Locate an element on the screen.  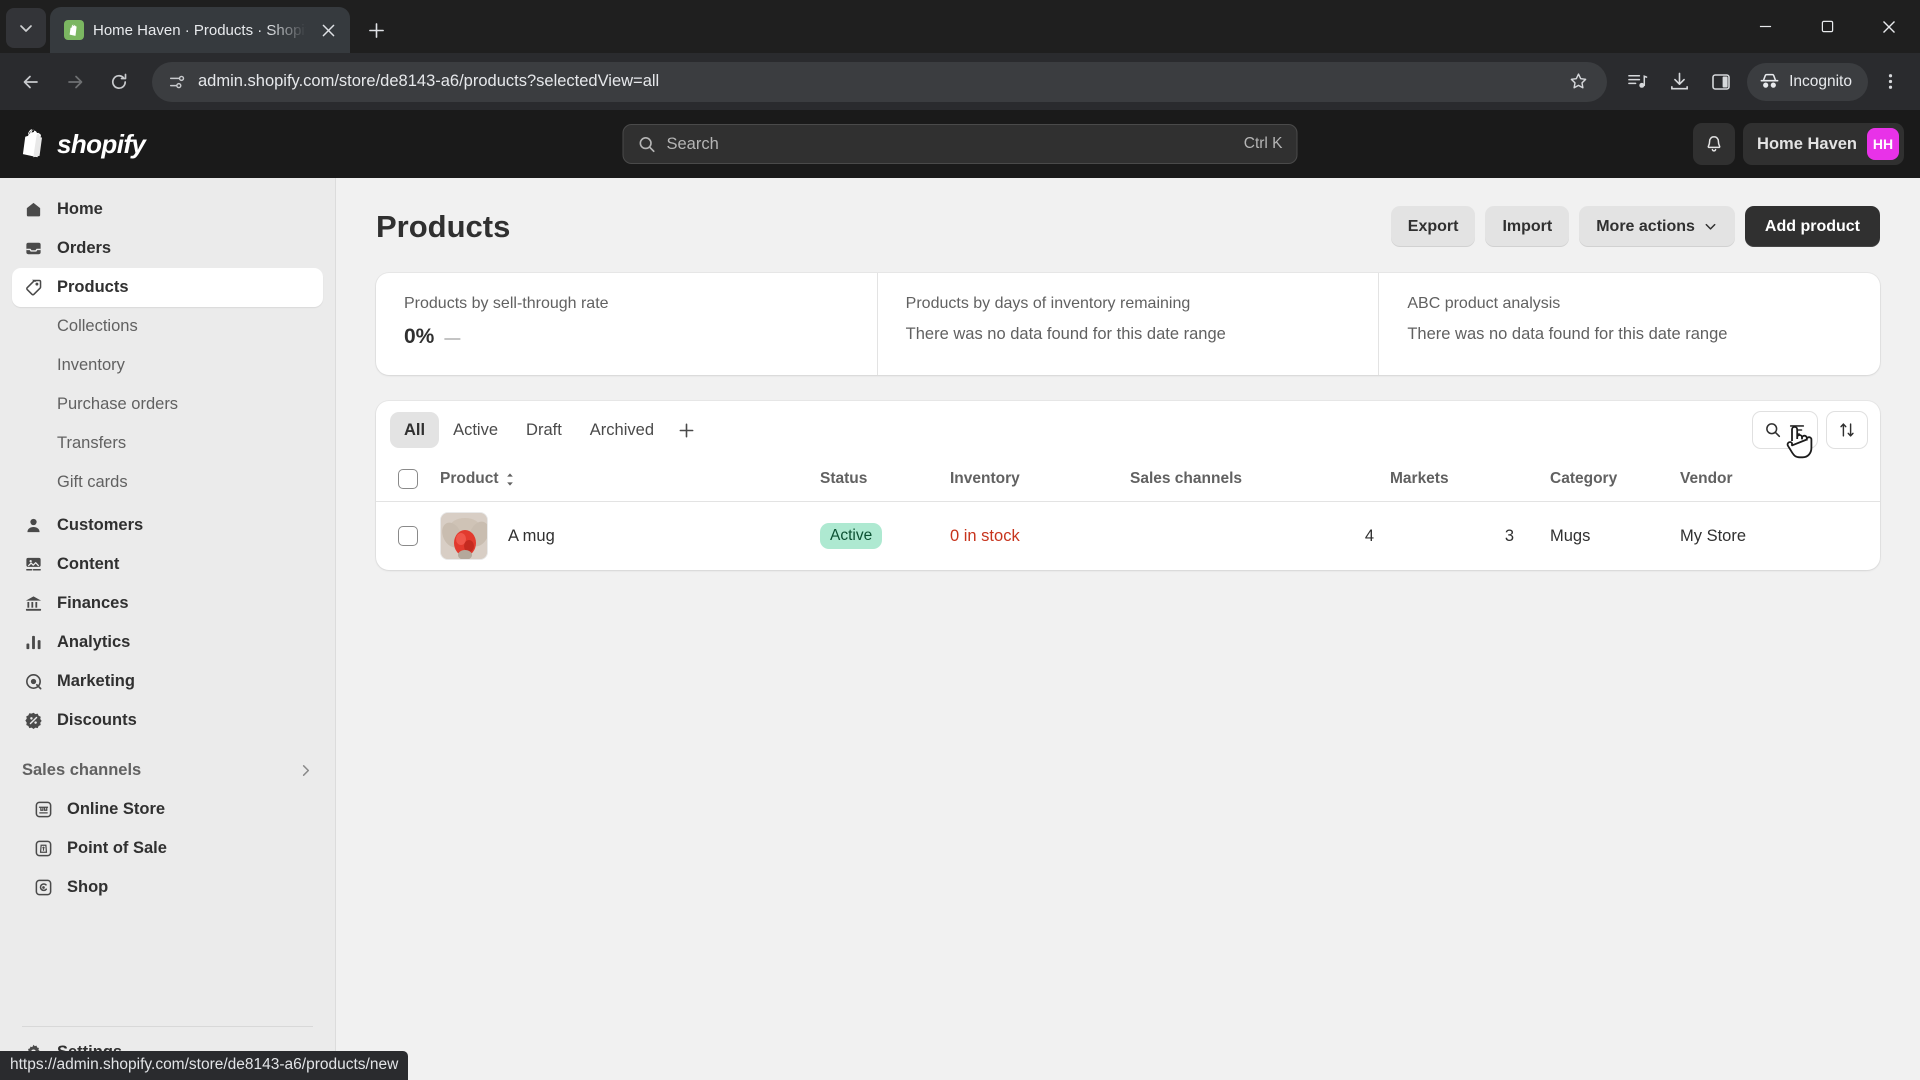
pos-icon is located at coordinates (43, 849).